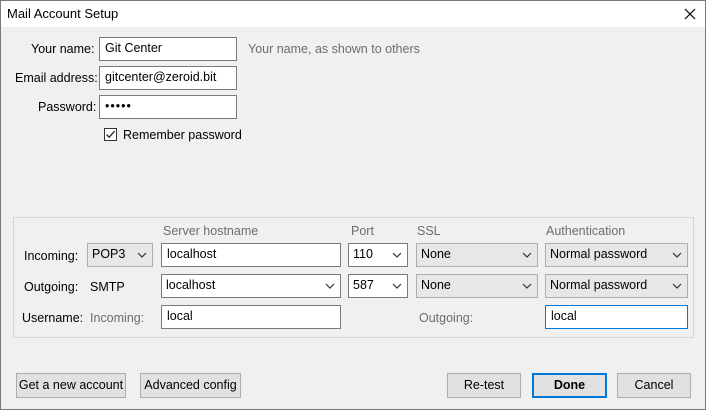 This screenshot has height=410, width=706. I want to click on password-input: •••••, so click(168, 107).